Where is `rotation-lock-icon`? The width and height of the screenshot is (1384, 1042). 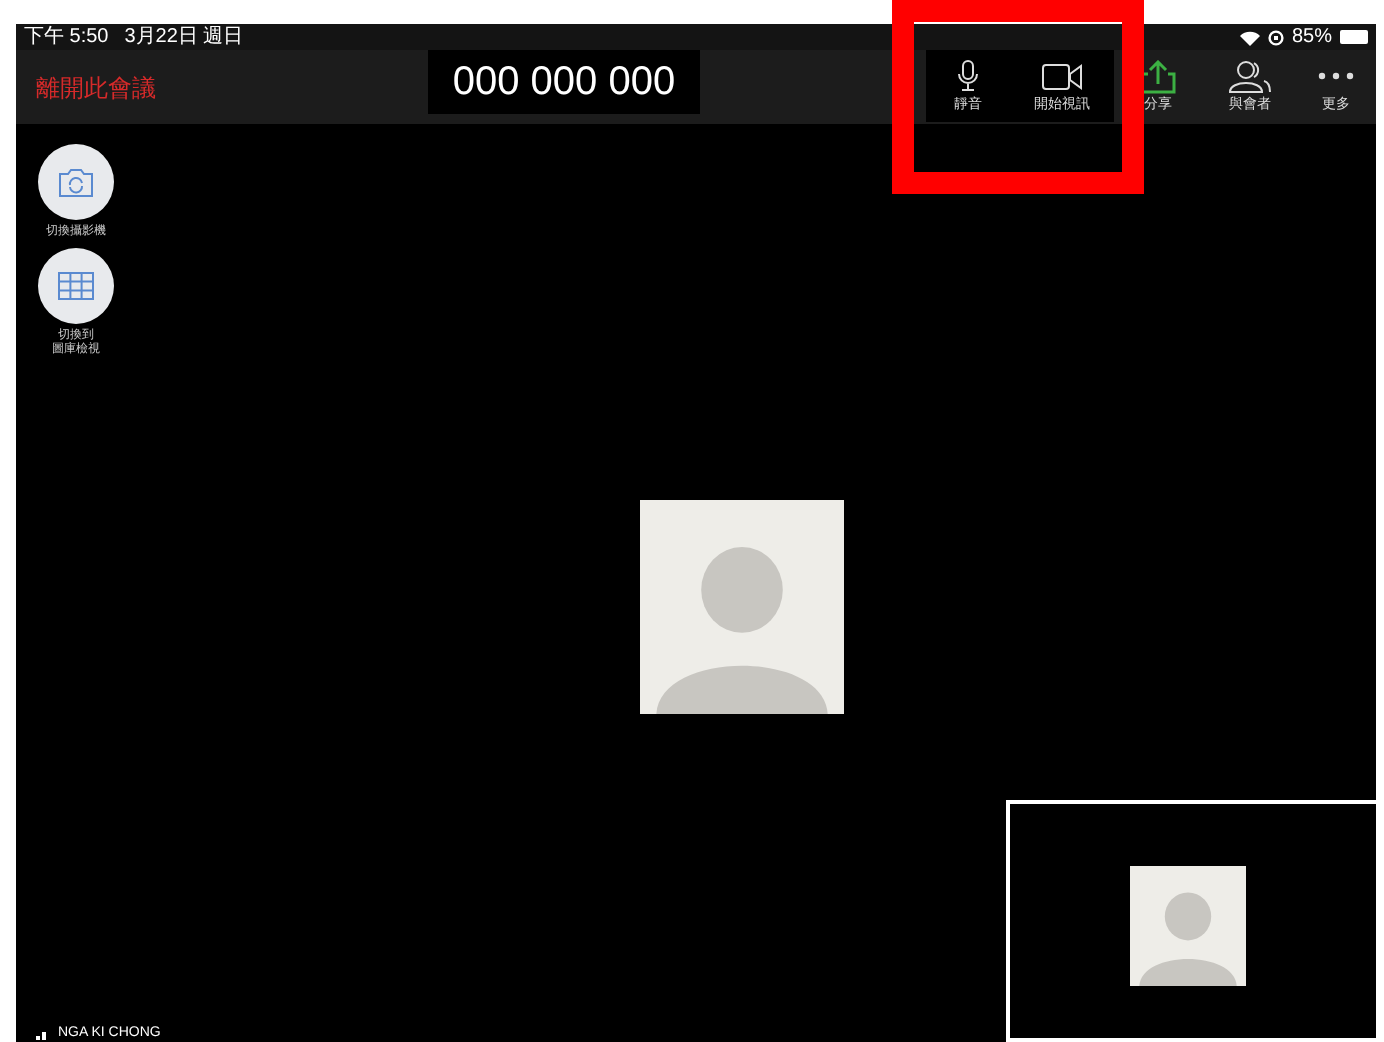 rotation-lock-icon is located at coordinates (1275, 37).